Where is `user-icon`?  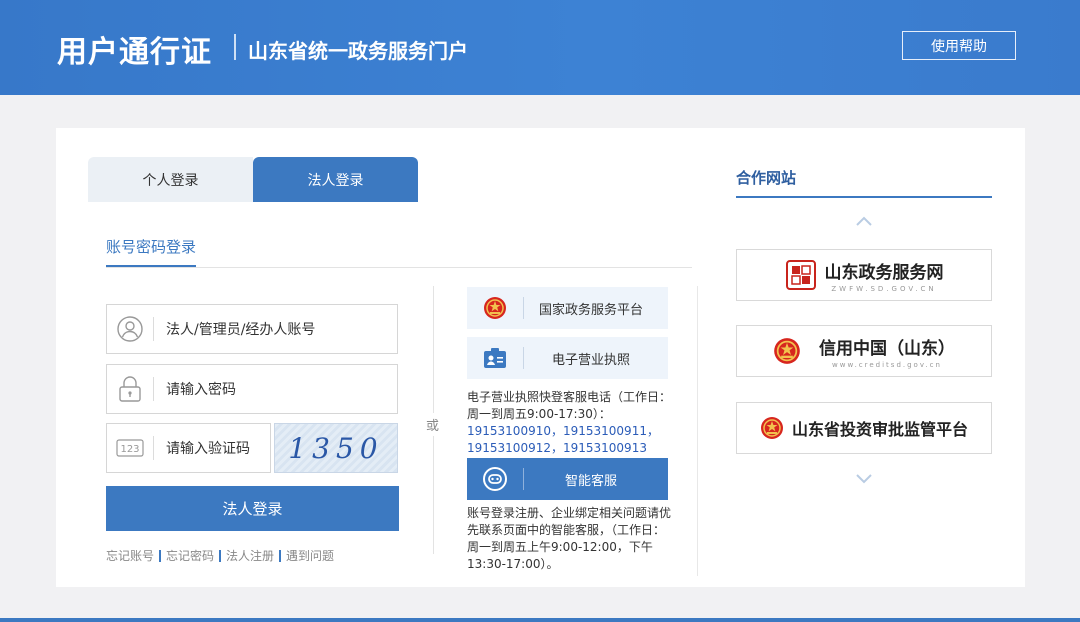
user-icon is located at coordinates (130, 329).